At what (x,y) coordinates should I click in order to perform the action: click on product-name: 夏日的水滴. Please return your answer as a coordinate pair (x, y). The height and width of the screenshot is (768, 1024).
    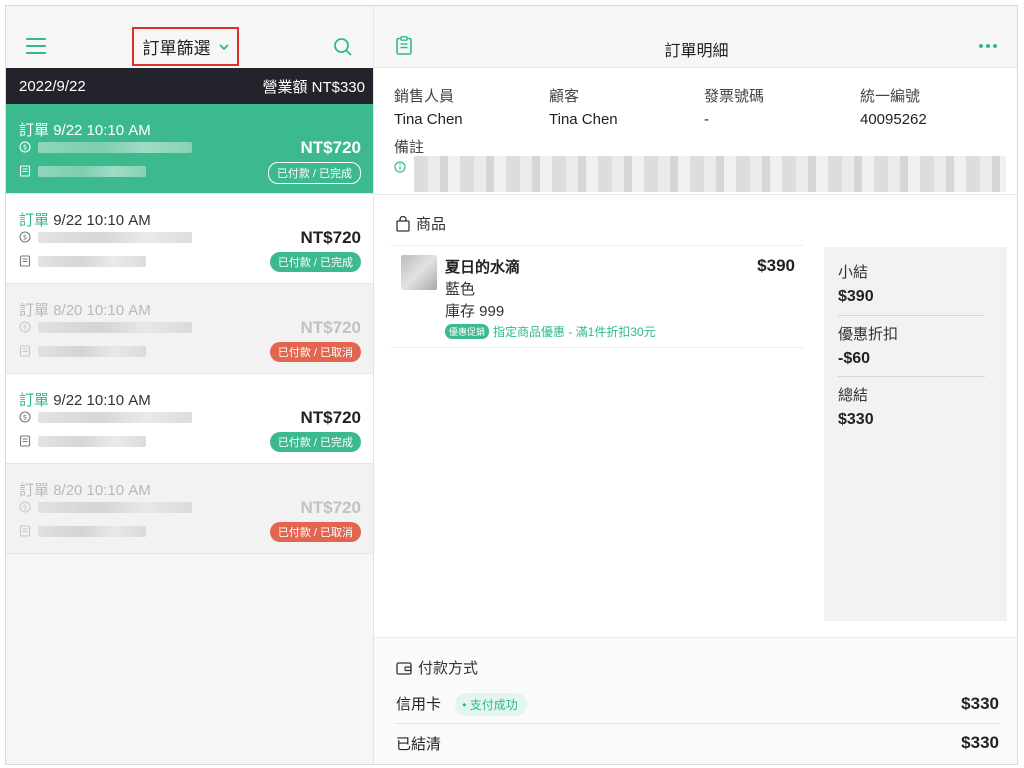
    Looking at the image, I should click on (483, 267).